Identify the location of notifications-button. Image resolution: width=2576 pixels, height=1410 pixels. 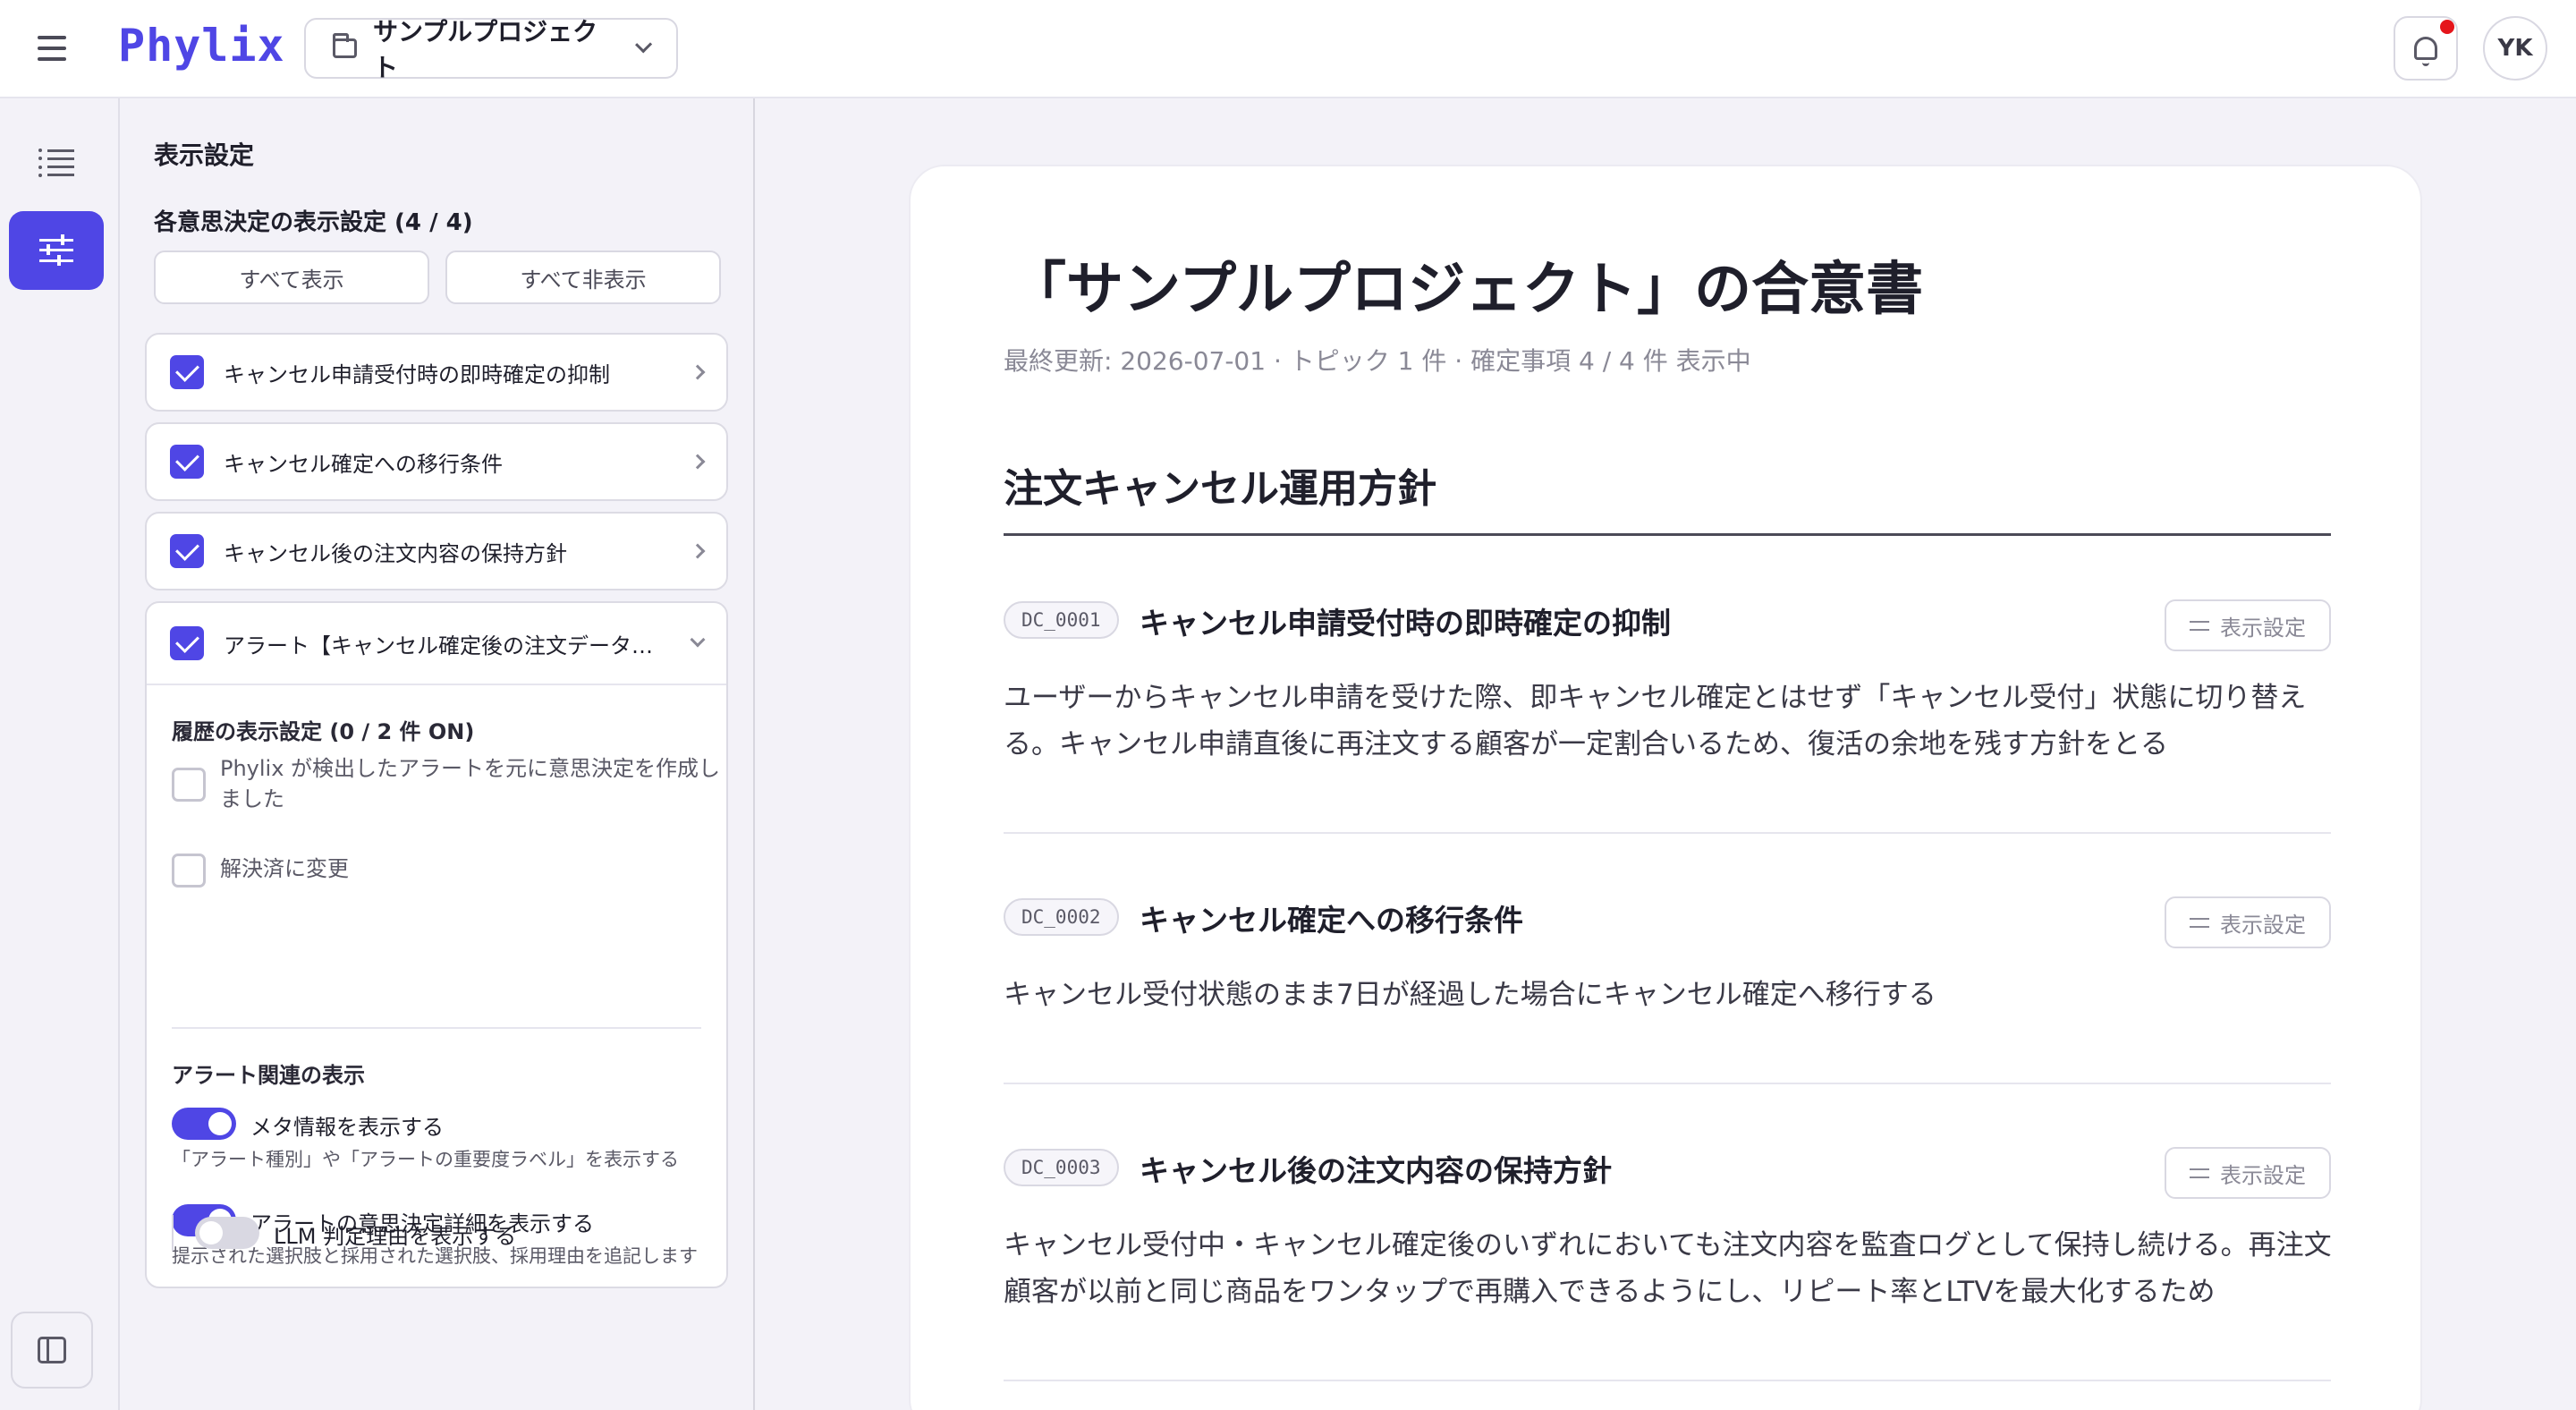
(2426, 48).